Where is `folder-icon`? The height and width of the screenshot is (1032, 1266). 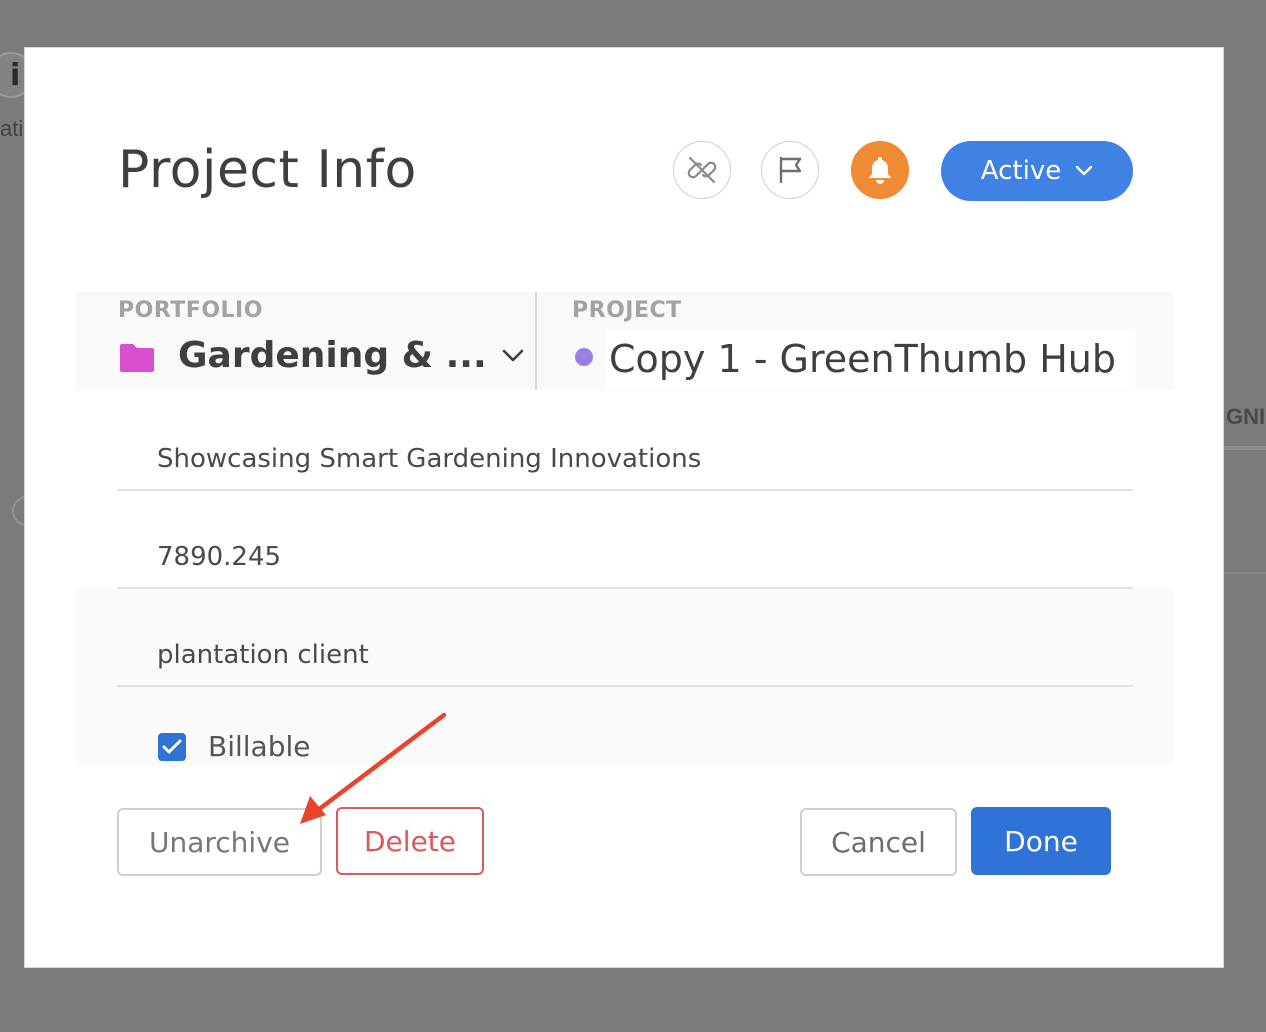 folder-icon is located at coordinates (137, 358).